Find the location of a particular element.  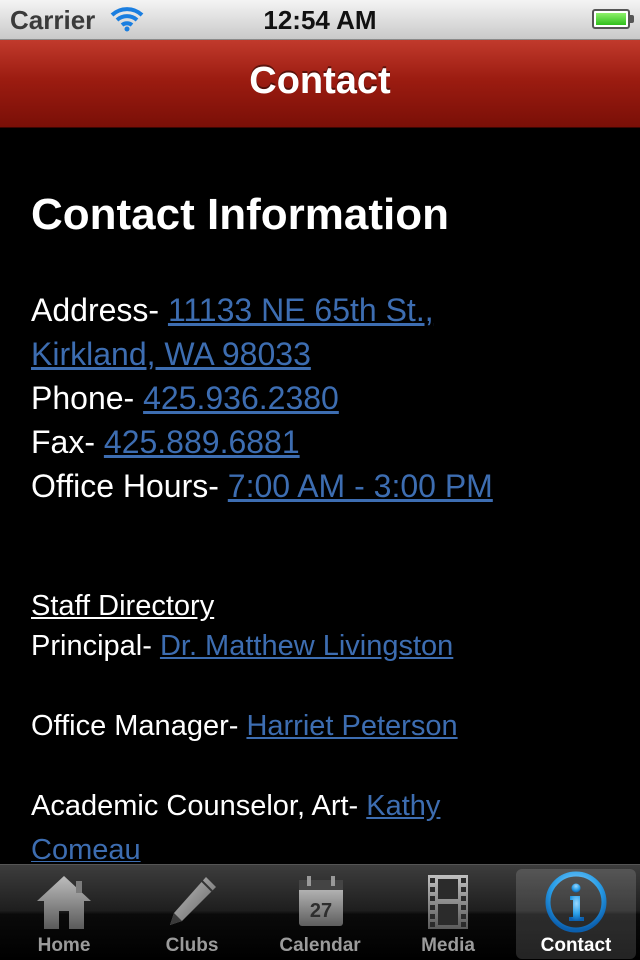

tab-label: Calendar is located at coordinates (320, 945).